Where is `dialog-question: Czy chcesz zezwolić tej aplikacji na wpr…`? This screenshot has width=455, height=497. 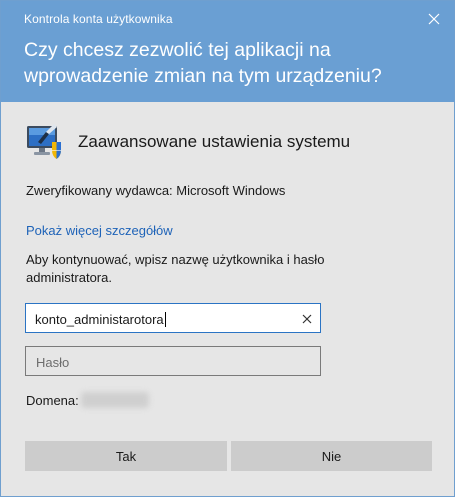 dialog-question: Czy chcesz zezwolić tej aplikacji na wpr… is located at coordinates (203, 63).